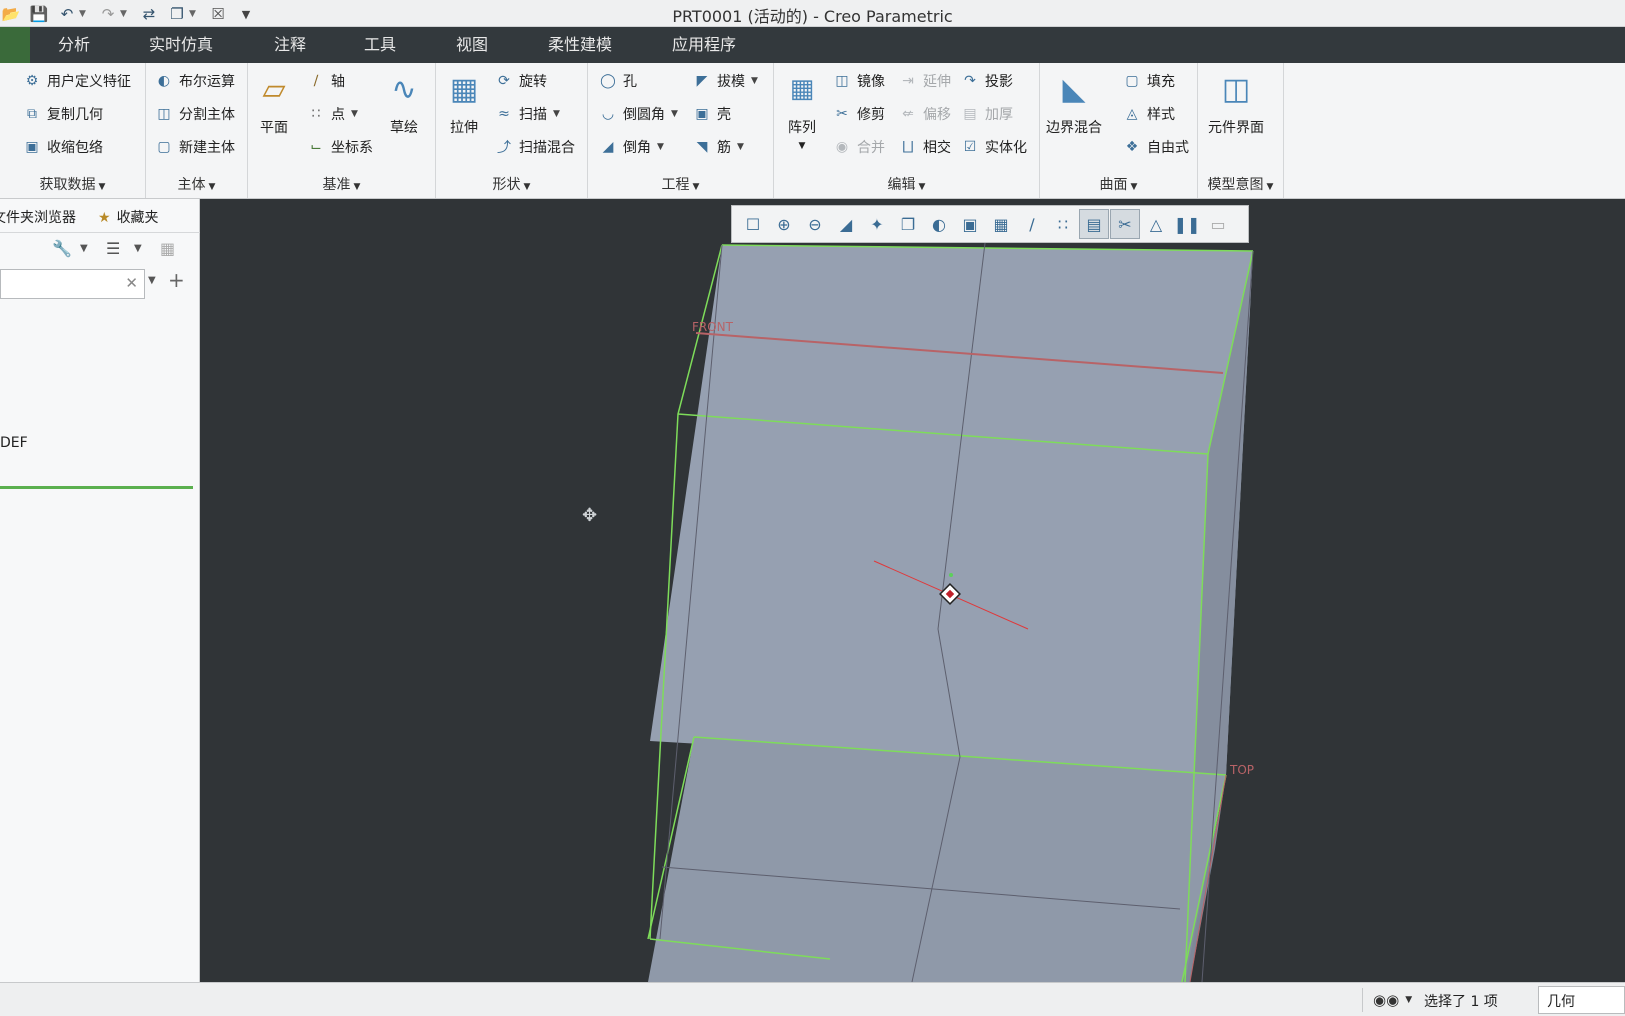 The image size is (1625, 1016). What do you see at coordinates (908, 224) in the screenshot?
I see `display-style-icon: ❐` at bounding box center [908, 224].